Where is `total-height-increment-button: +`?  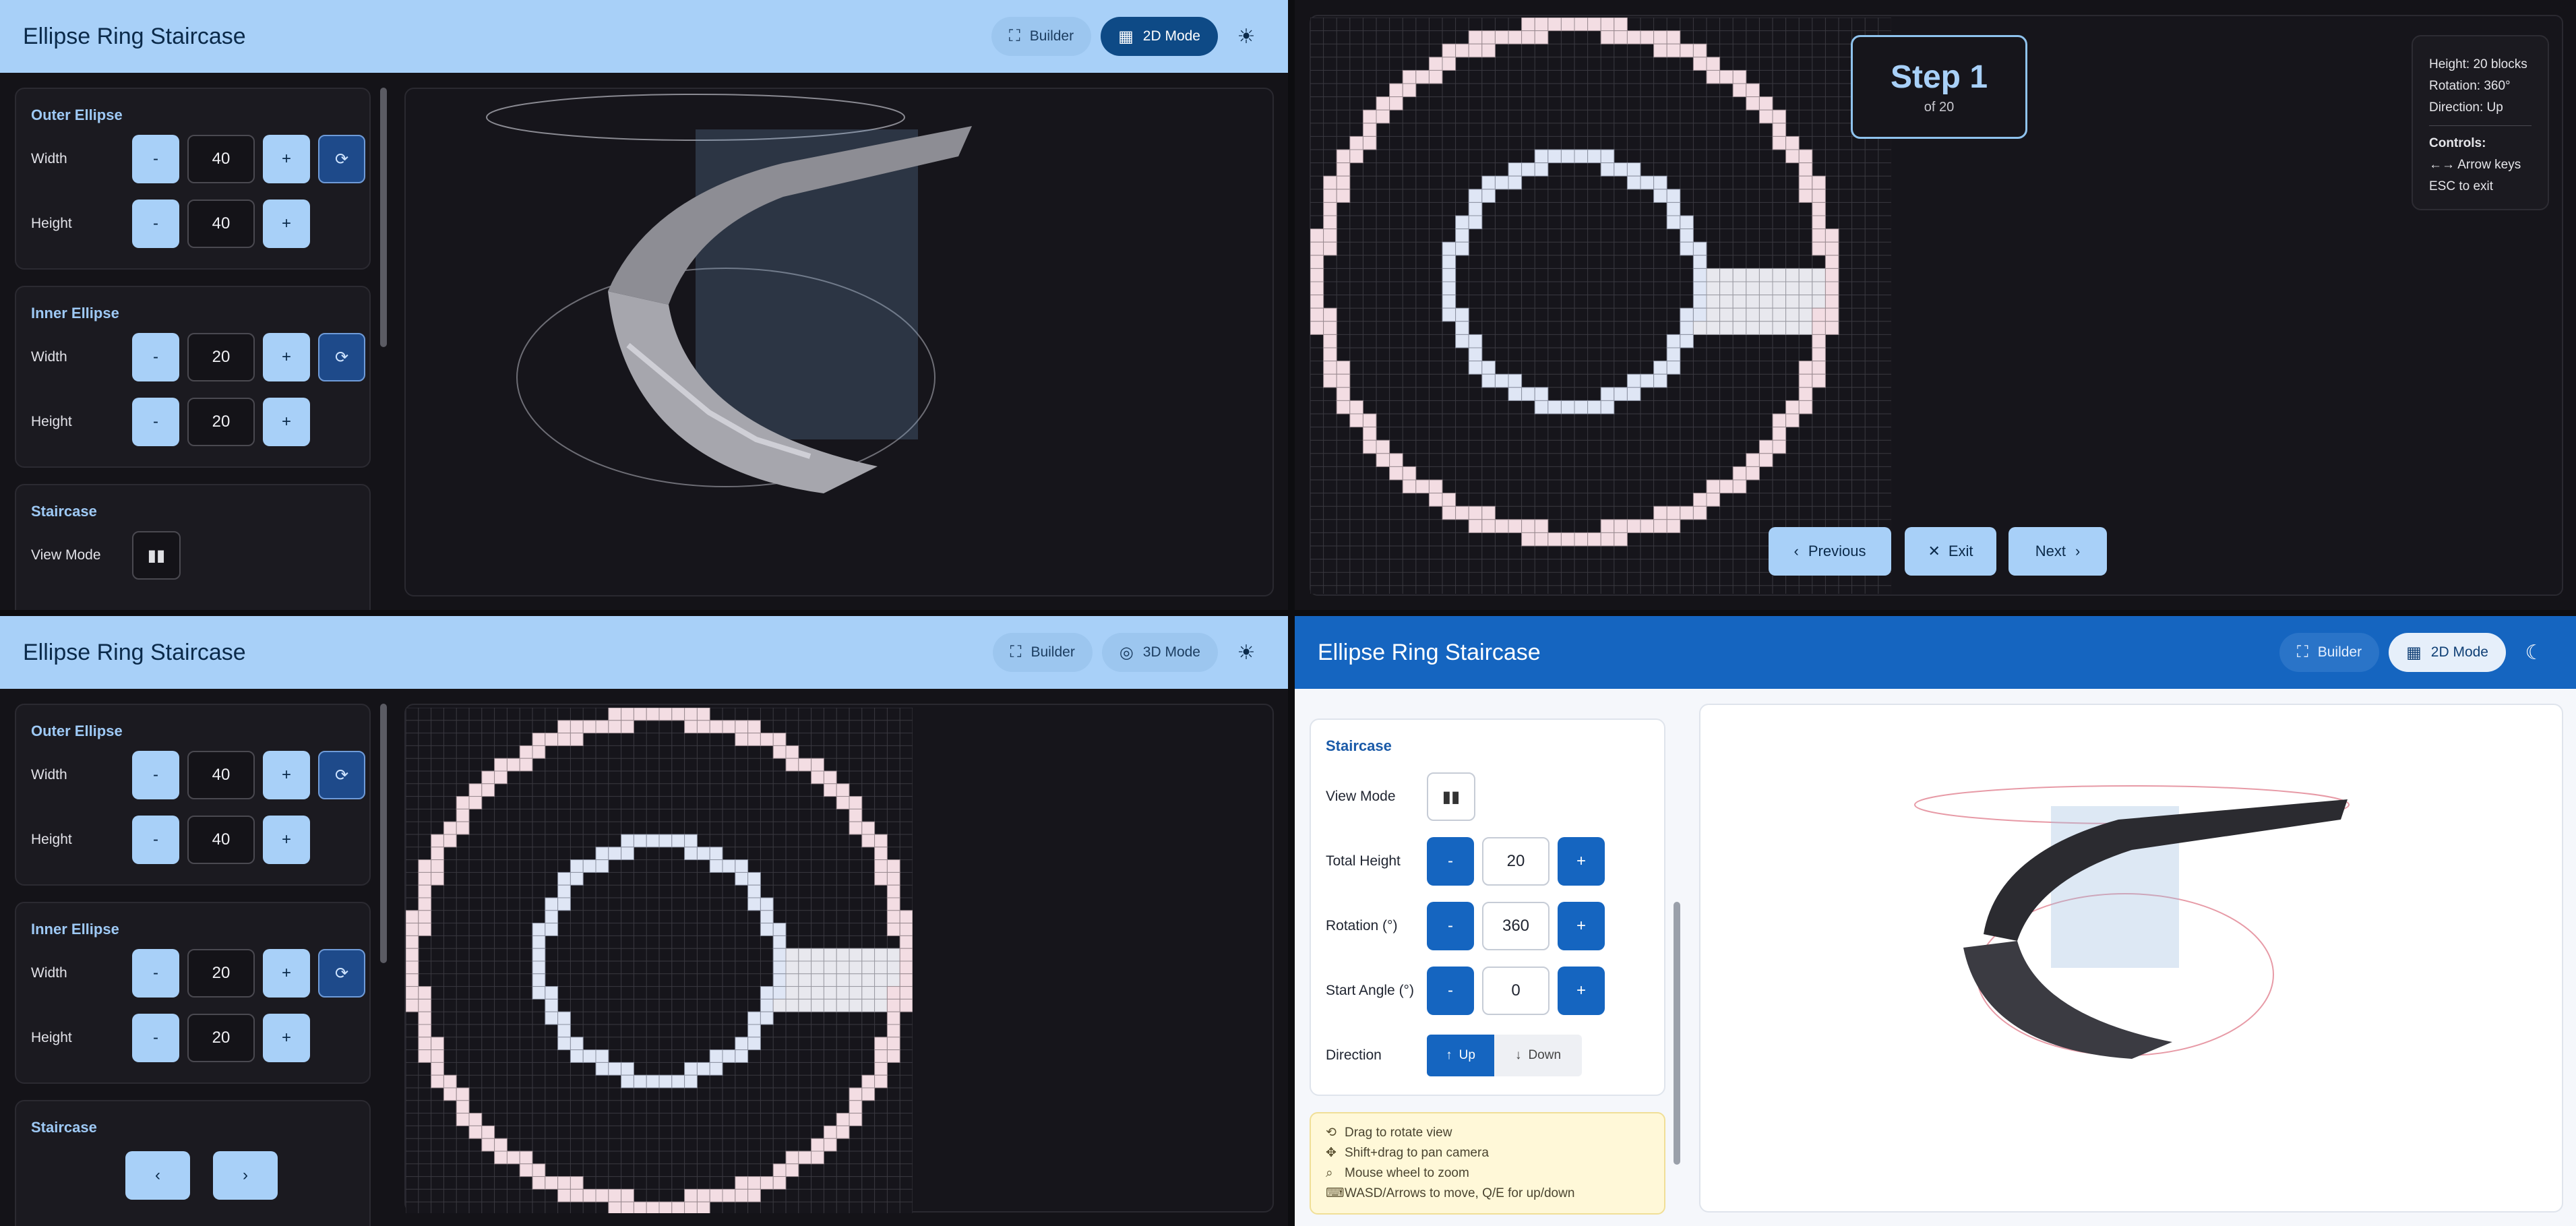 total-height-increment-button: + is located at coordinates (1582, 862).